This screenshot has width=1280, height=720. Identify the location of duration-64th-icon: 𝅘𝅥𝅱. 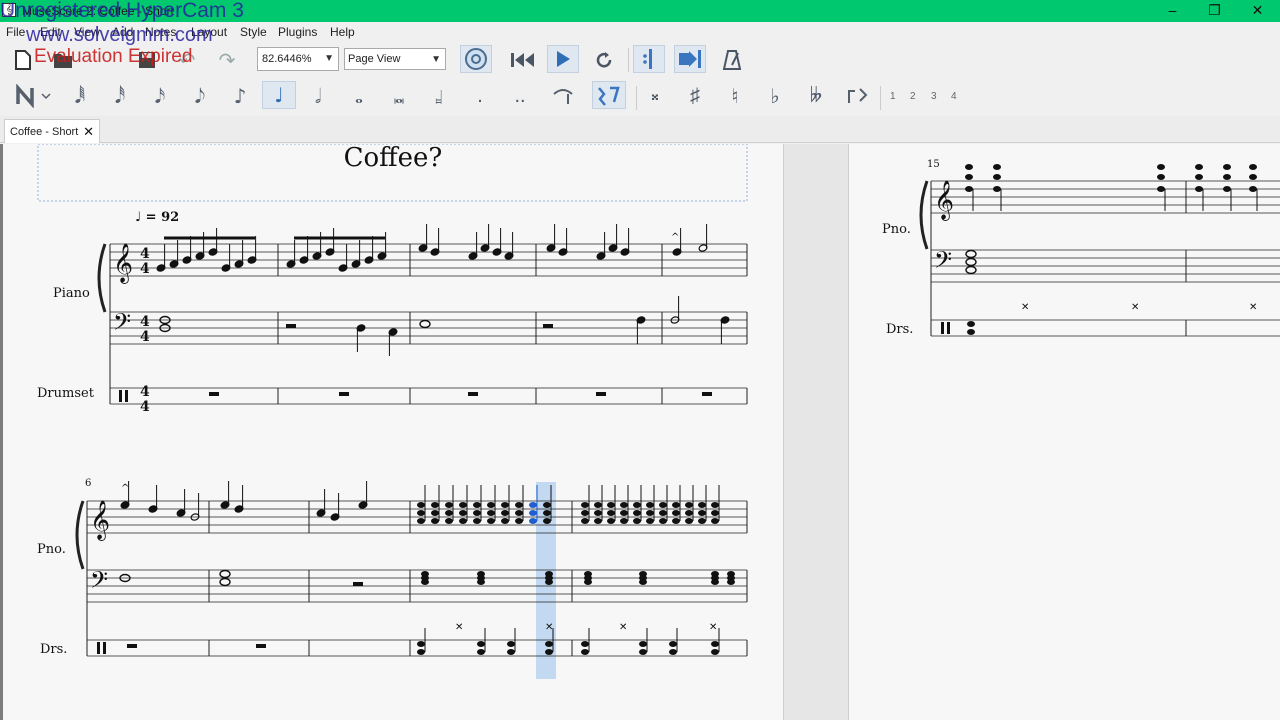
(80, 96).